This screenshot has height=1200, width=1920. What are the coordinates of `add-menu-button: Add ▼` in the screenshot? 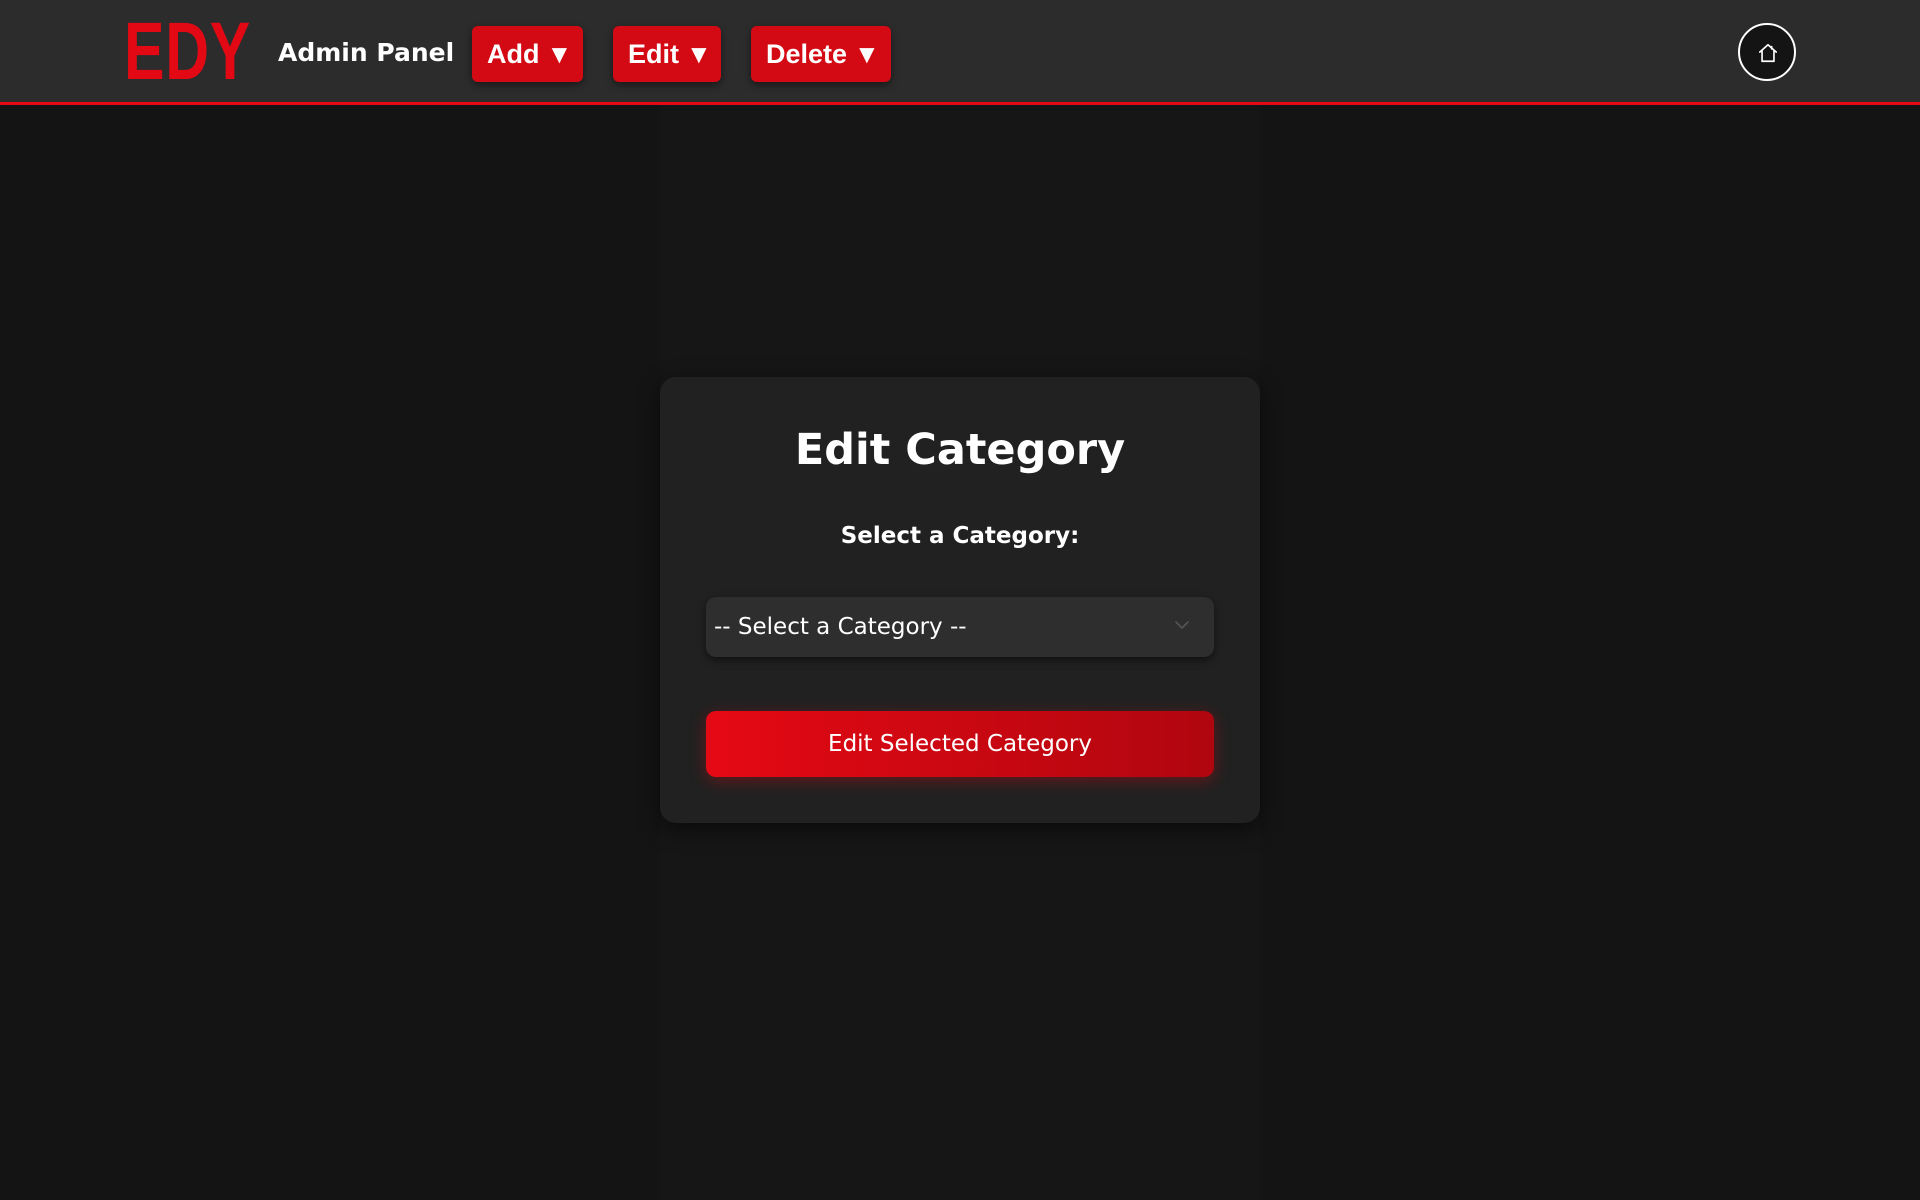 It's located at (527, 54).